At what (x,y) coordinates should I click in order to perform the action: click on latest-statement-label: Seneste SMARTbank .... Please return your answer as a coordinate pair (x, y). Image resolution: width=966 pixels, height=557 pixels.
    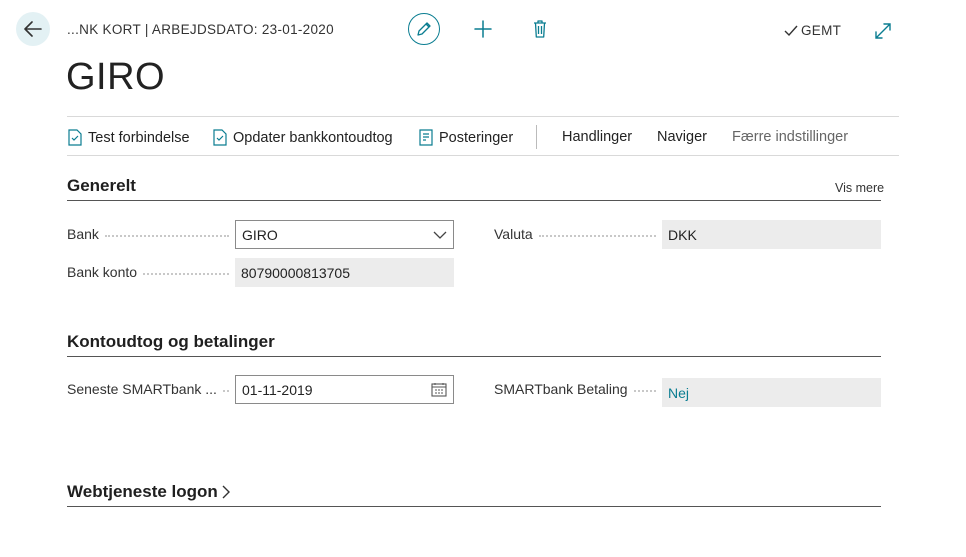
    Looking at the image, I should click on (151, 389).